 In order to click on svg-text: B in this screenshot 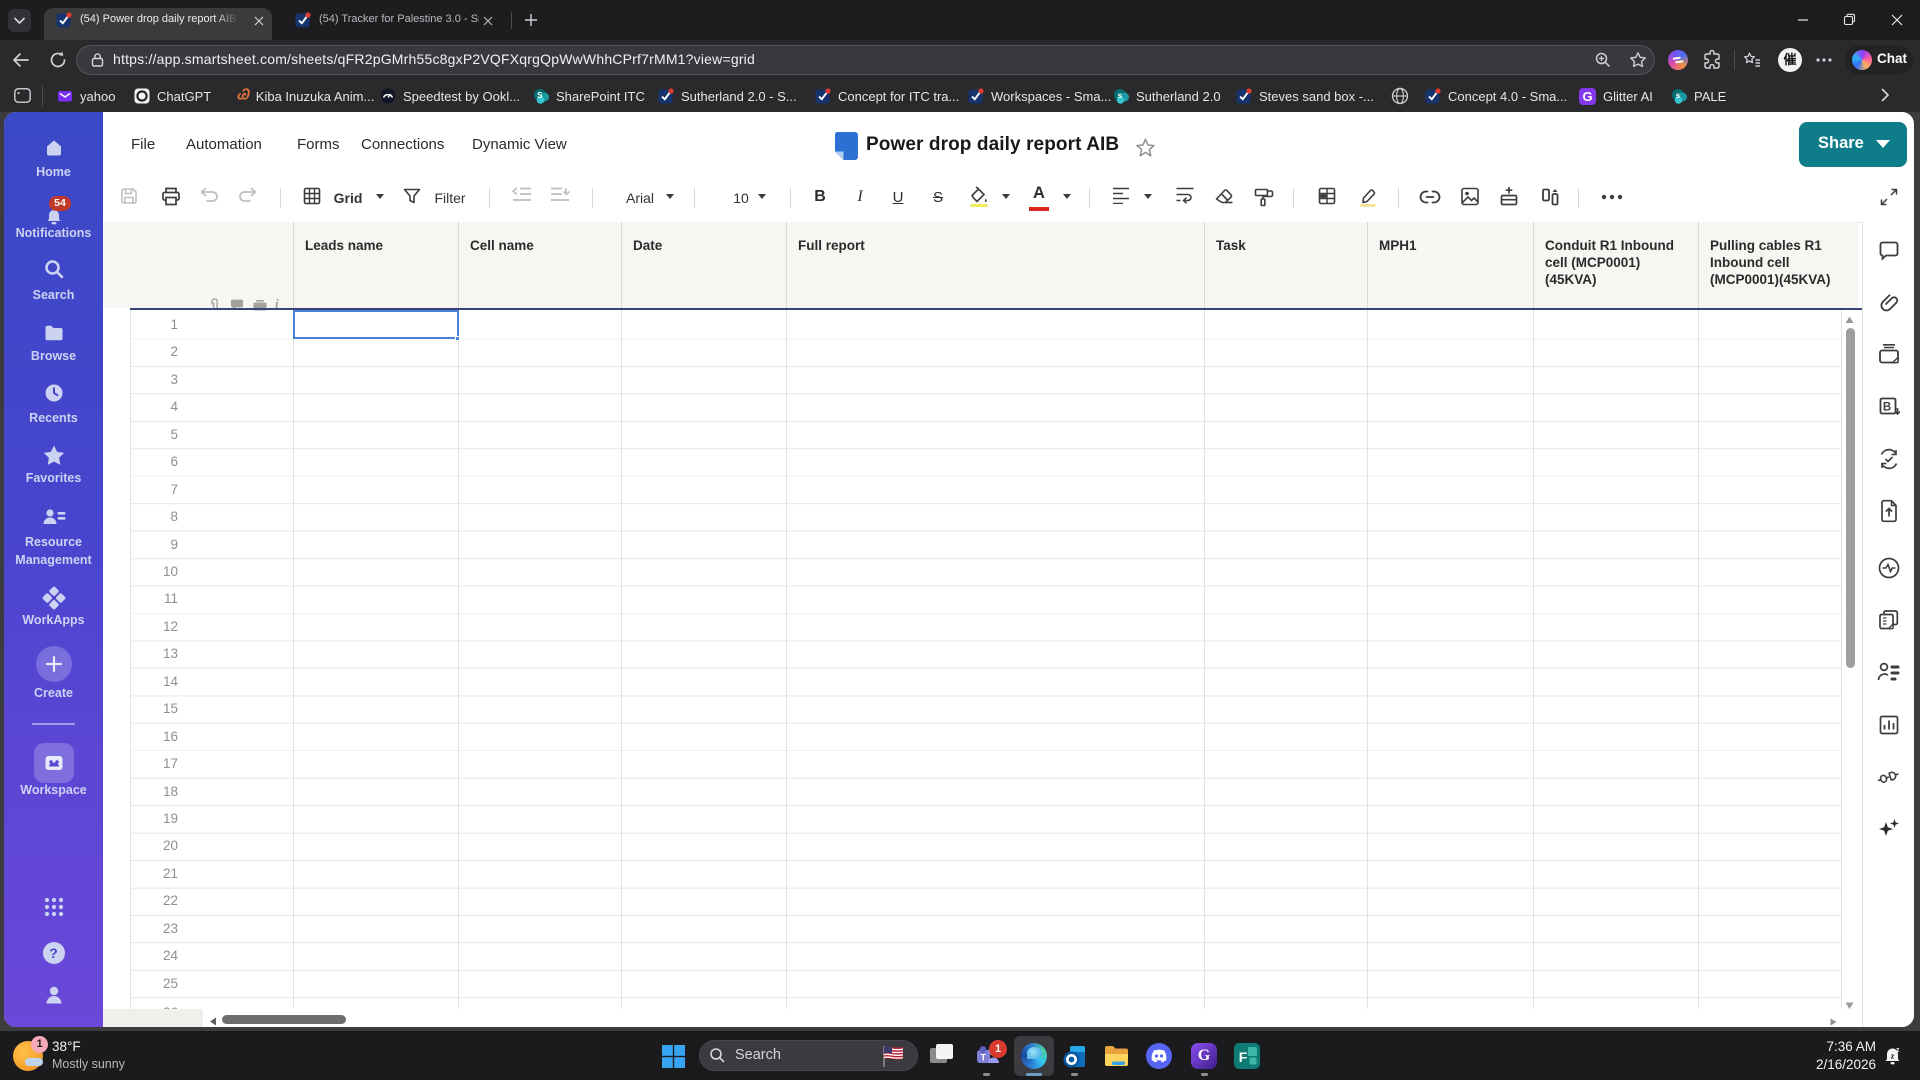, I will do `click(1886, 408)`.